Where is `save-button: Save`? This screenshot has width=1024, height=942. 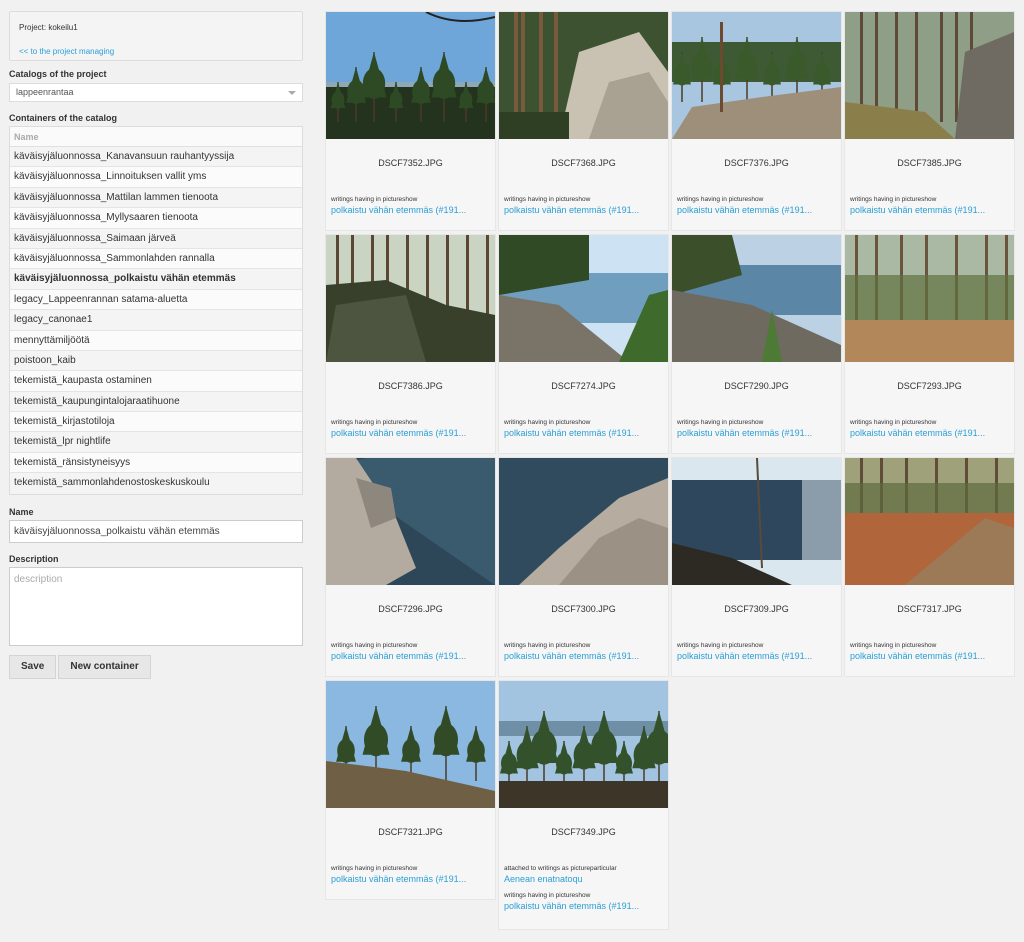 save-button: Save is located at coordinates (33, 666).